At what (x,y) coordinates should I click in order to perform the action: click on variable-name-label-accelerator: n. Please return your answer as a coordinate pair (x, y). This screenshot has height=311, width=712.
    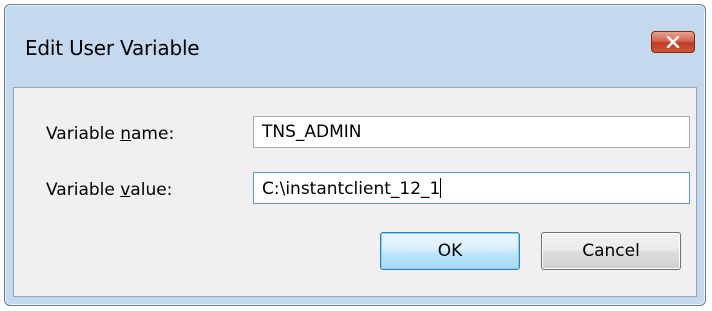
    Looking at the image, I should click on (126, 134).